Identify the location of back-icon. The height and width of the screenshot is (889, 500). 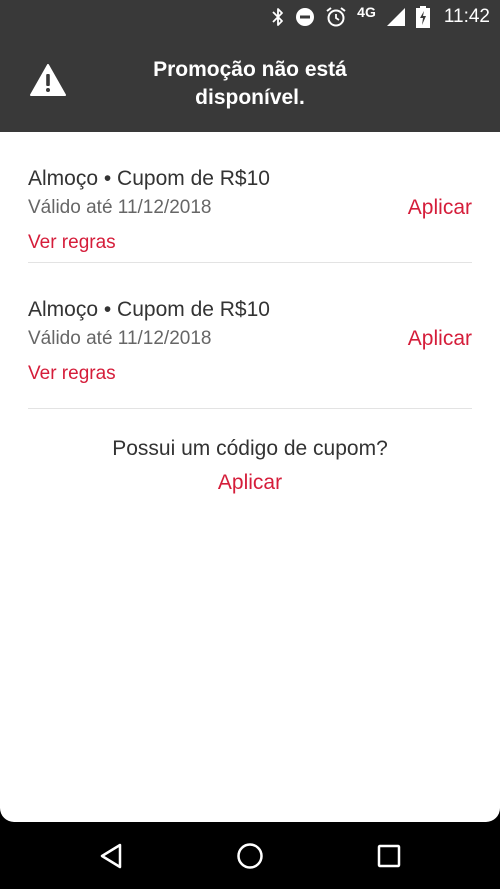
(111, 856).